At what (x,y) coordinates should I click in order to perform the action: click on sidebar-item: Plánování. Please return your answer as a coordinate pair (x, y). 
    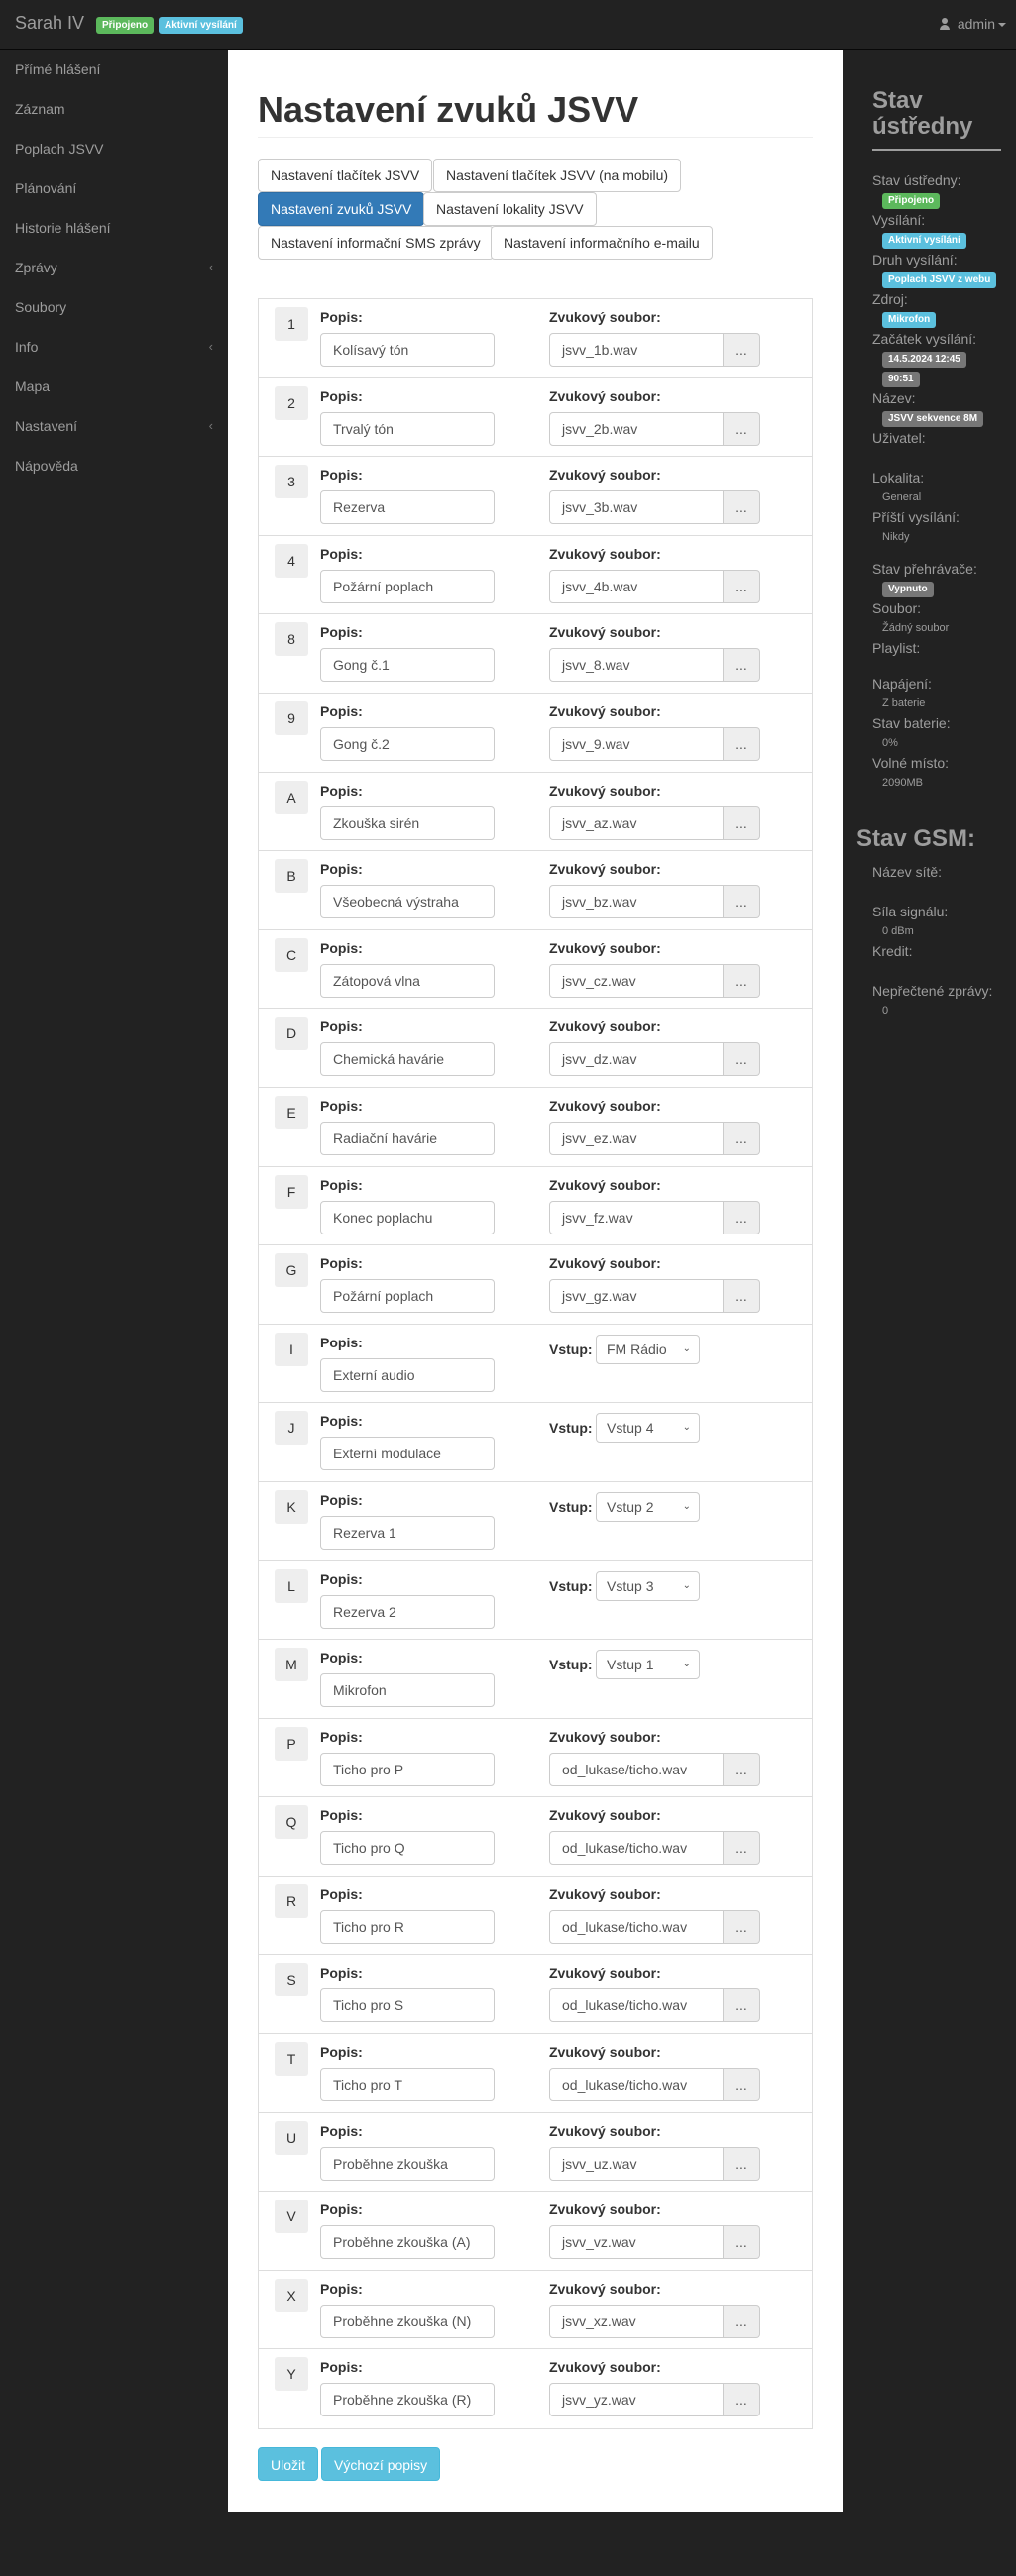
    Looking at the image, I should click on (114, 188).